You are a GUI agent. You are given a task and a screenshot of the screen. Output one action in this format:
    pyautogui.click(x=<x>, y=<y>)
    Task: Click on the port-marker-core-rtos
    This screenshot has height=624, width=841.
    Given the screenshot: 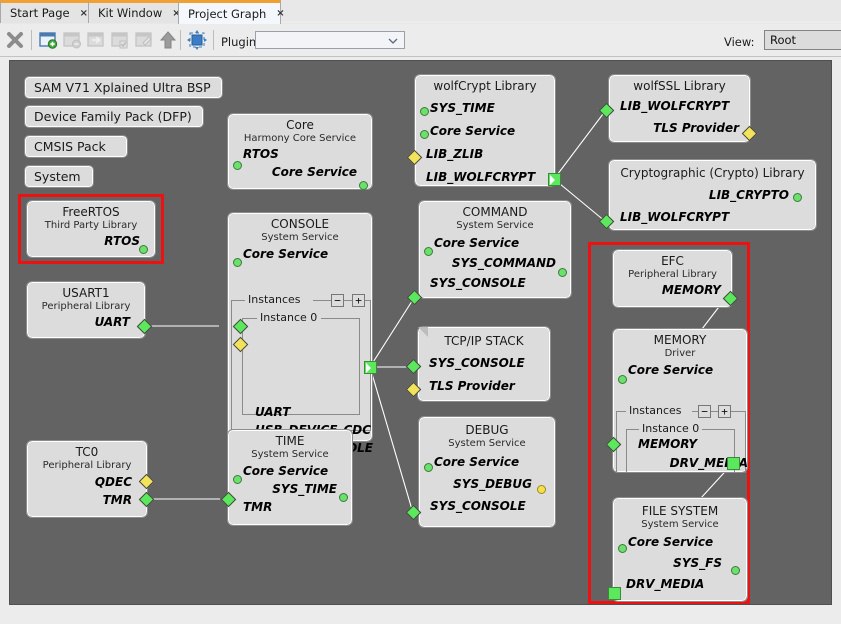 What is the action you would take?
    pyautogui.click(x=237, y=165)
    